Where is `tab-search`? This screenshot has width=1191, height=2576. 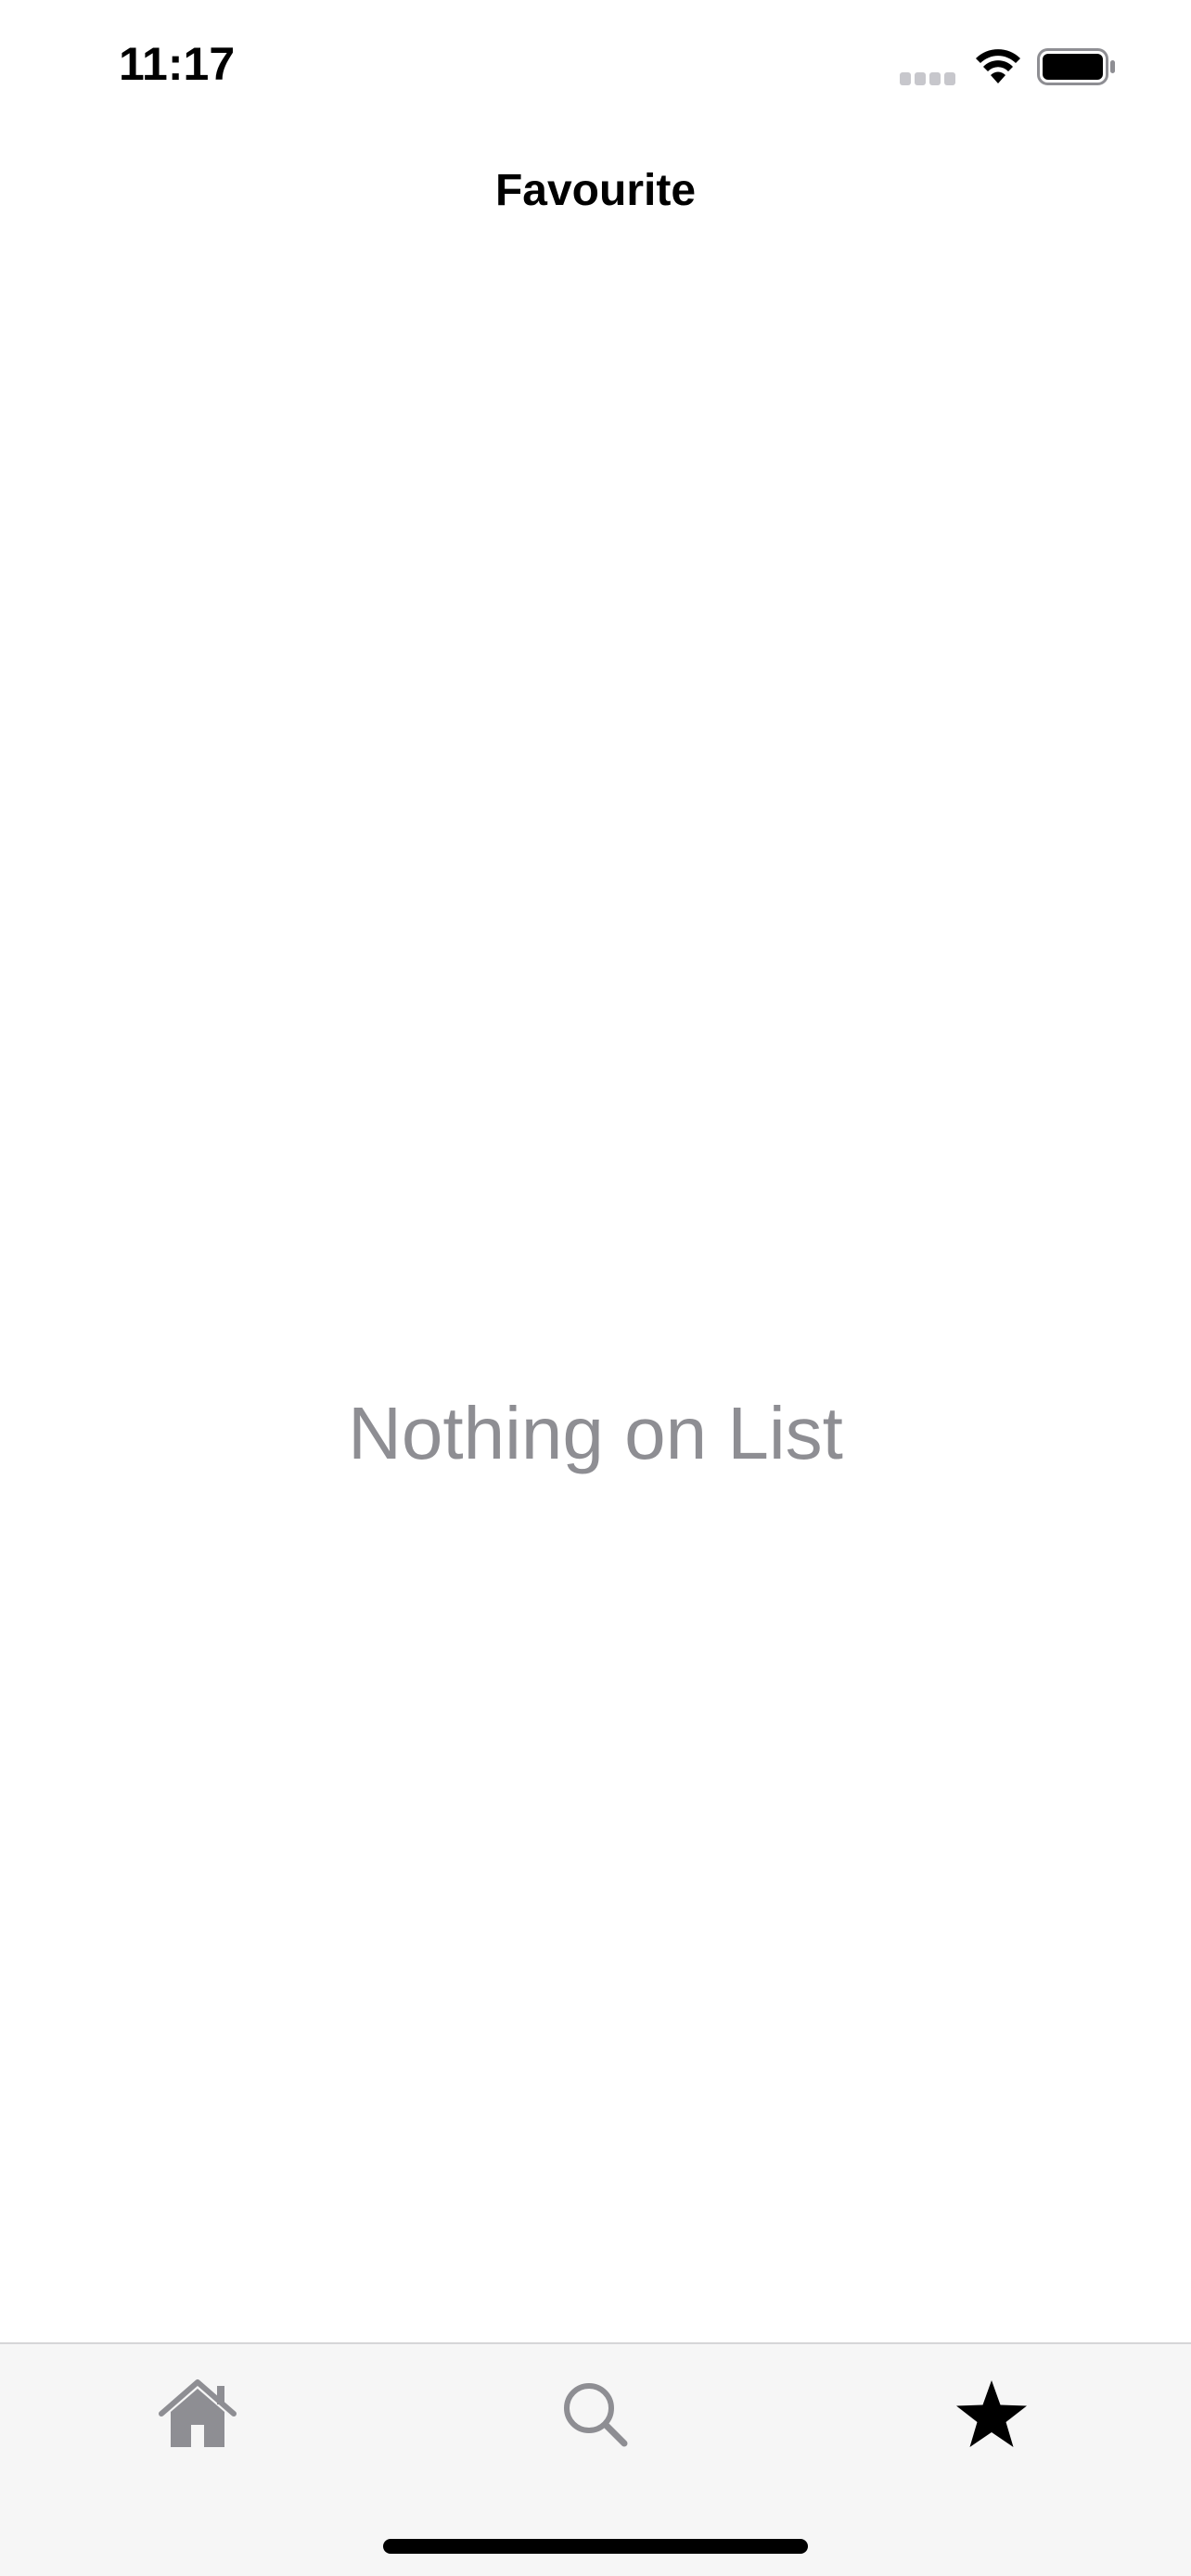 tab-search is located at coordinates (594, 2414).